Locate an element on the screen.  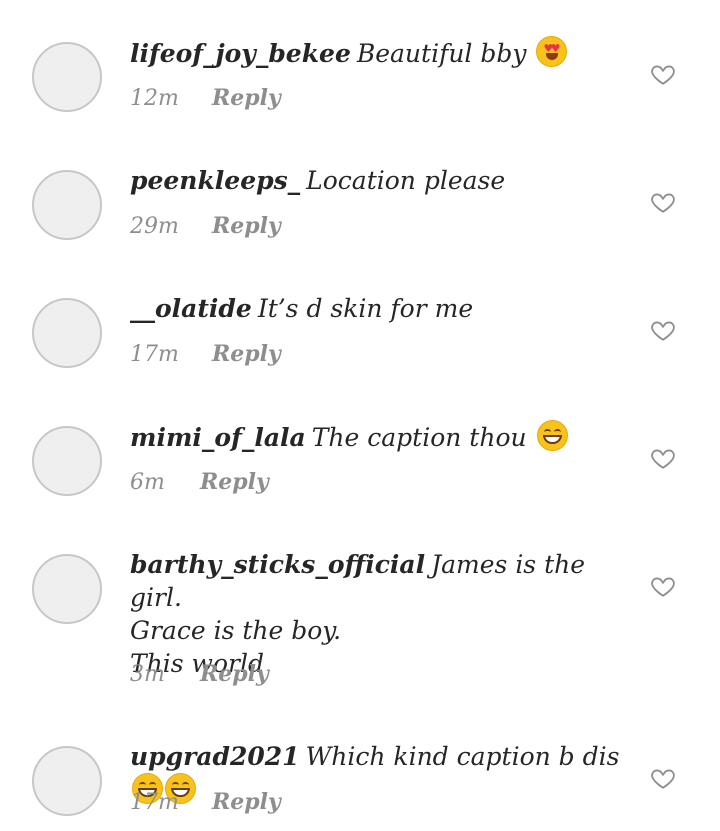
comment-body: Beautiful bby is located at coordinates (441, 53).